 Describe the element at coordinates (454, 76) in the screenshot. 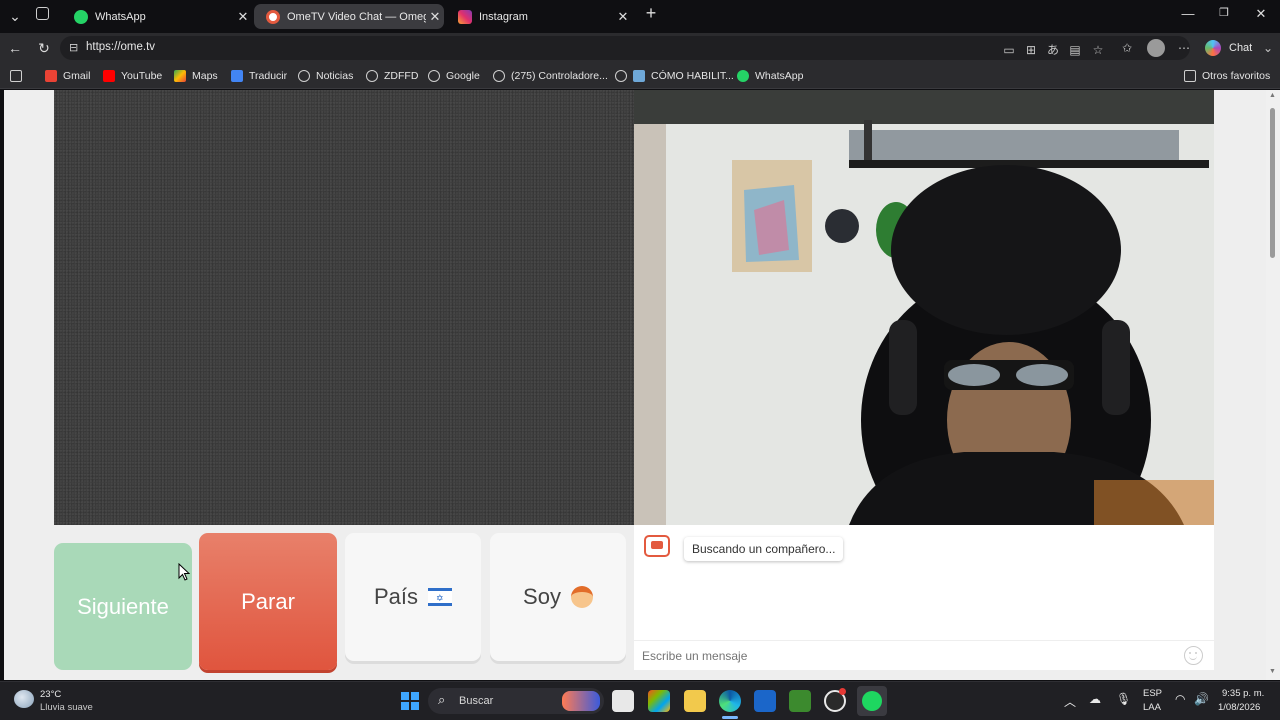

I see `bookmark-google: Google` at that location.